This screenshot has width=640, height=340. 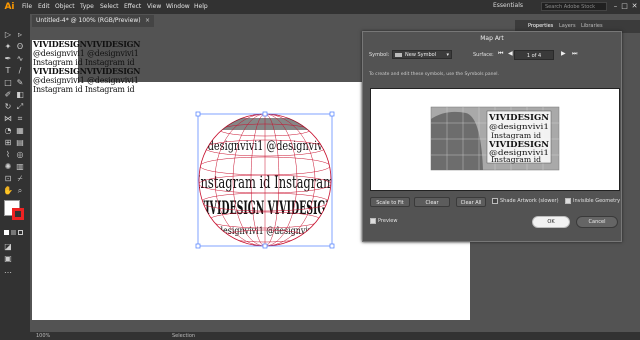 What do you see at coordinates (132, 6) in the screenshot?
I see `menu-effect: Effect` at bounding box center [132, 6].